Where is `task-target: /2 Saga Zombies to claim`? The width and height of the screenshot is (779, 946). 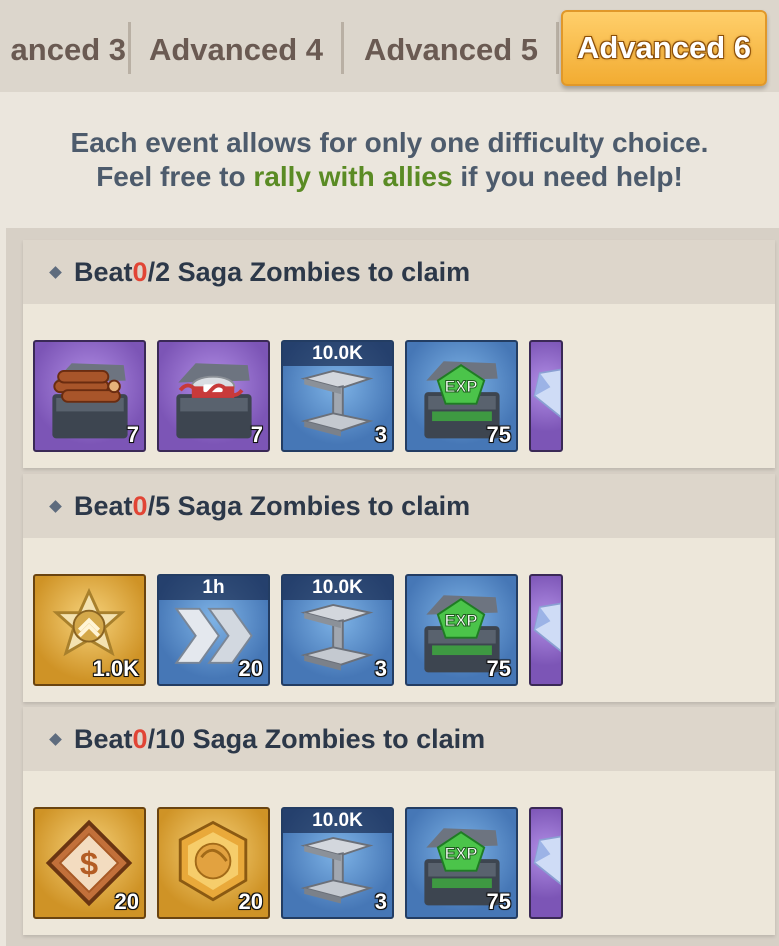 task-target: /2 Saga Zombies to claim is located at coordinates (309, 271).